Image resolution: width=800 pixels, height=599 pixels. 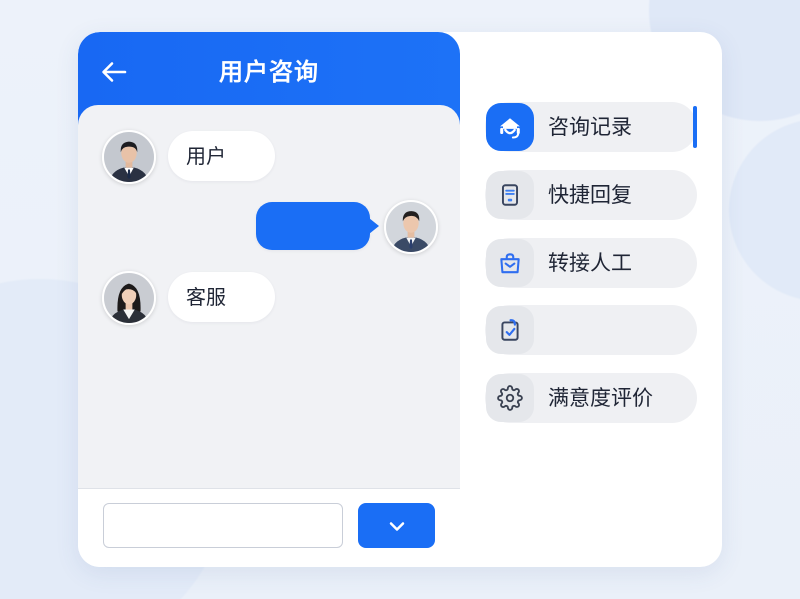 What do you see at coordinates (510, 127) in the screenshot?
I see `headset-icon` at bounding box center [510, 127].